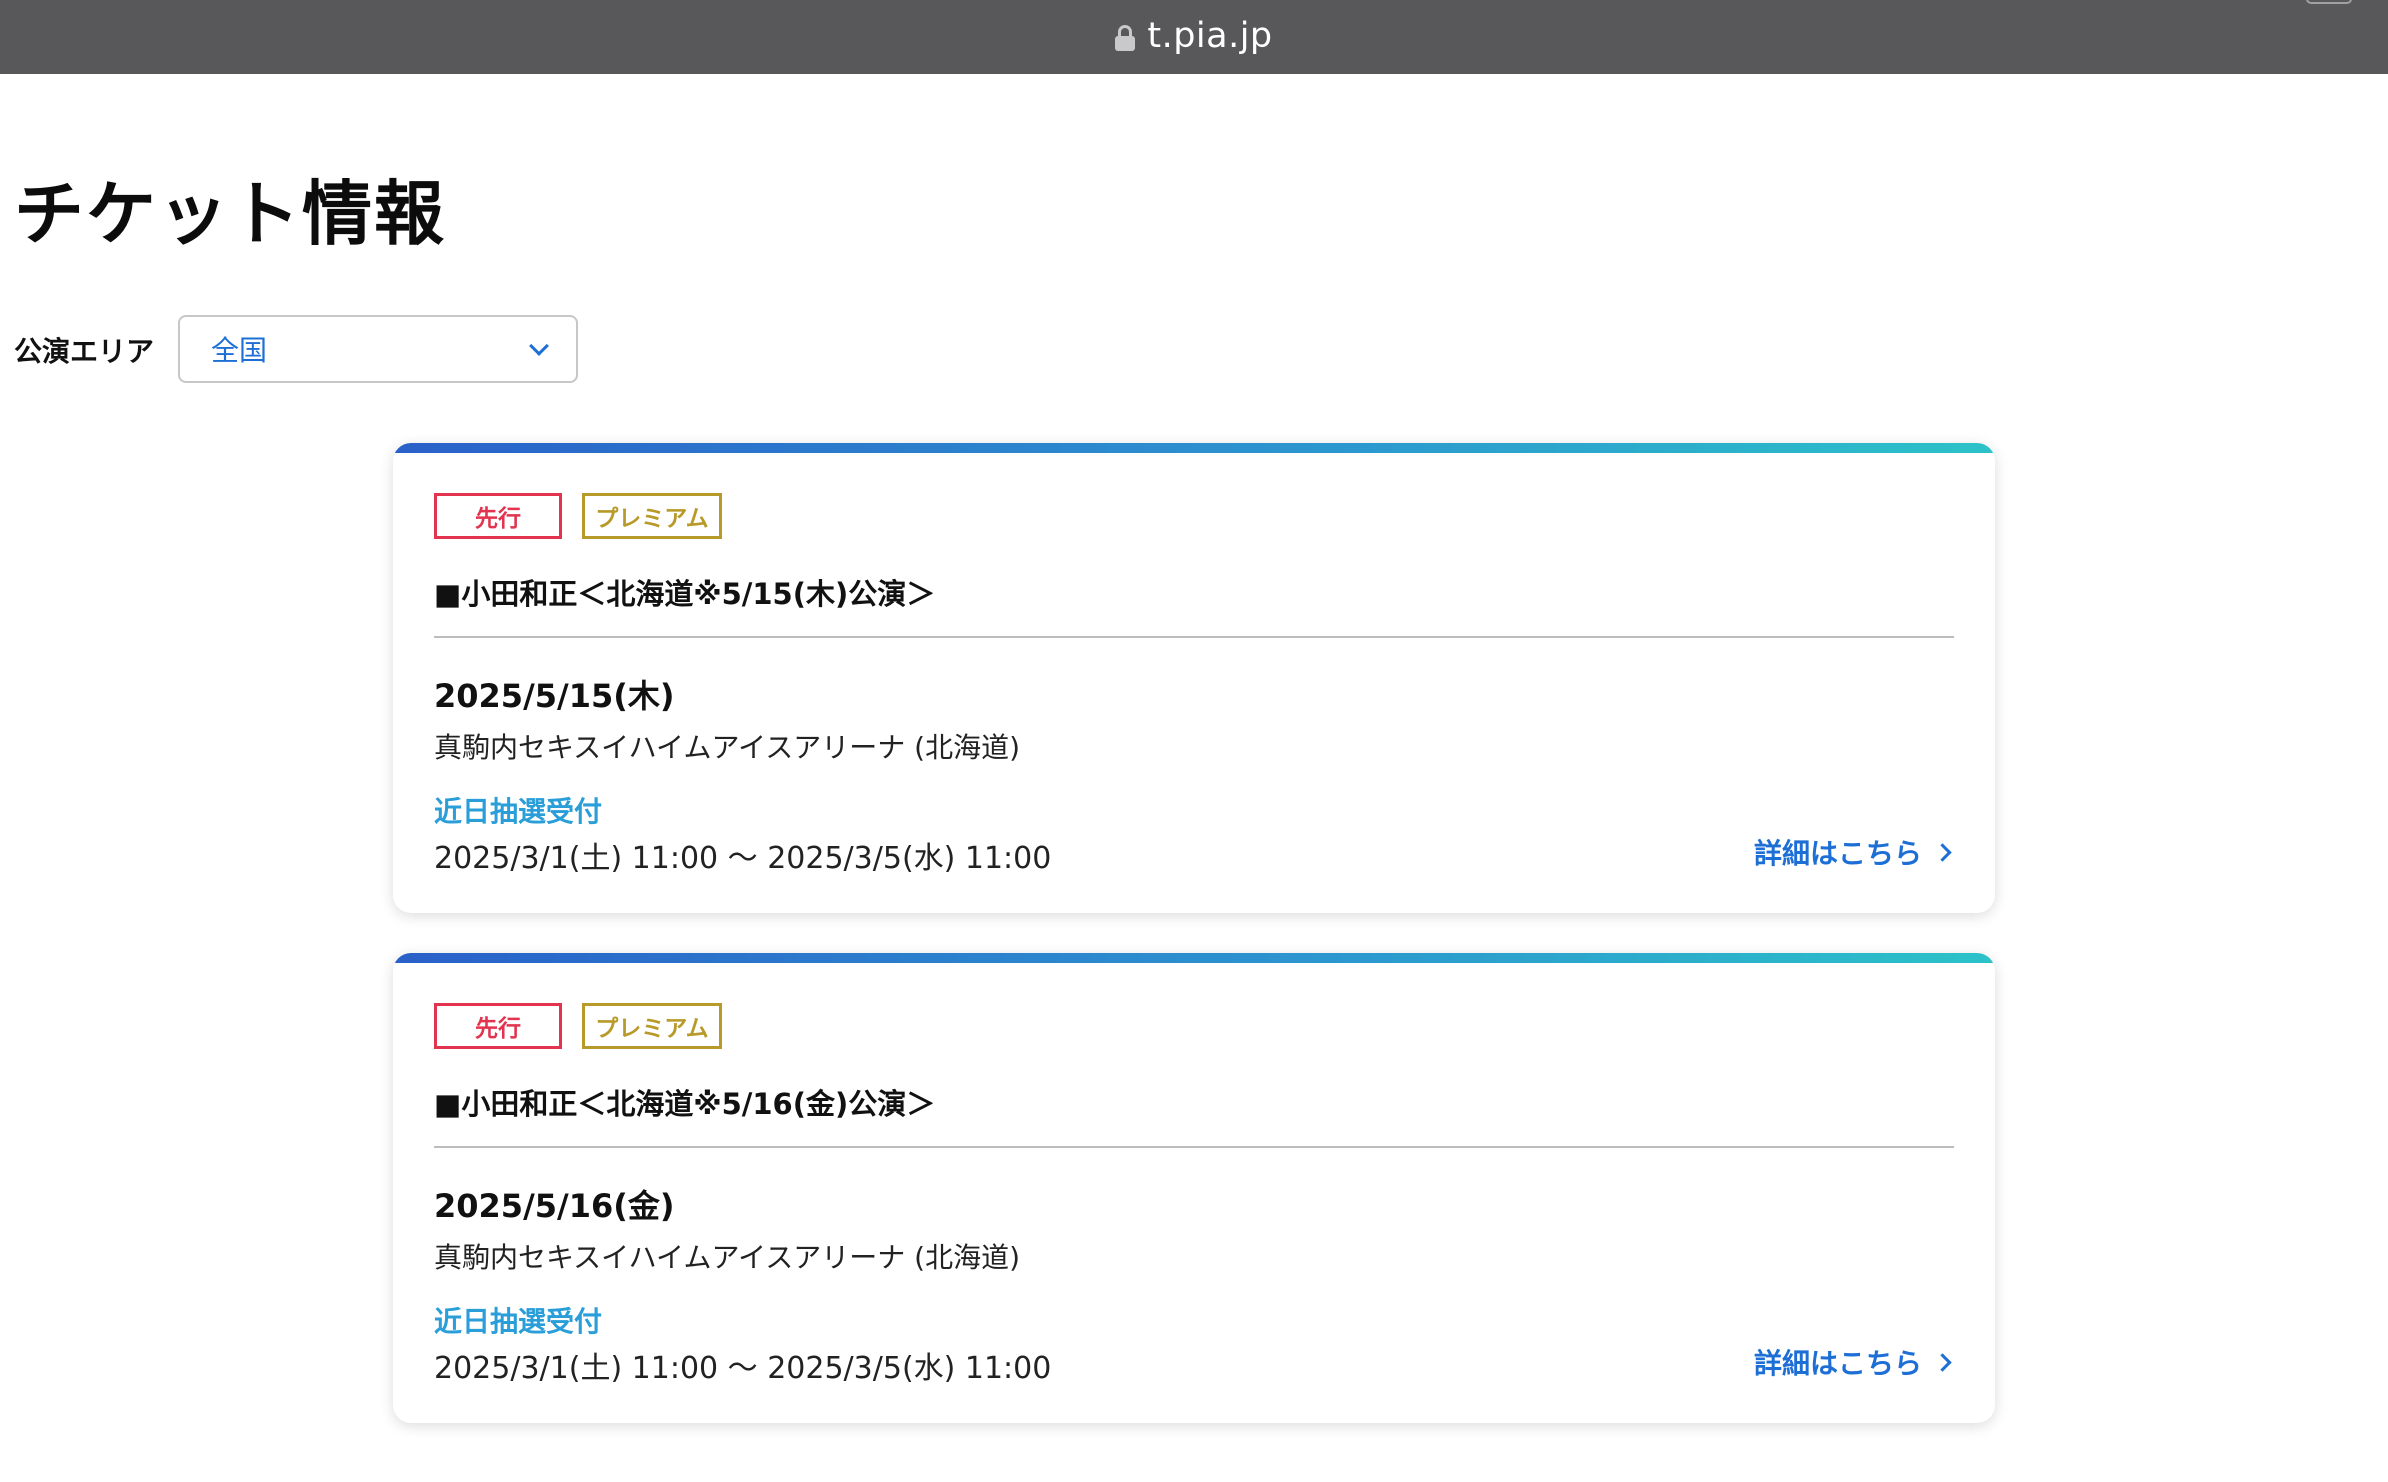  Describe the element at coordinates (239, 350) in the screenshot. I see `area-select-value: 全国` at that location.